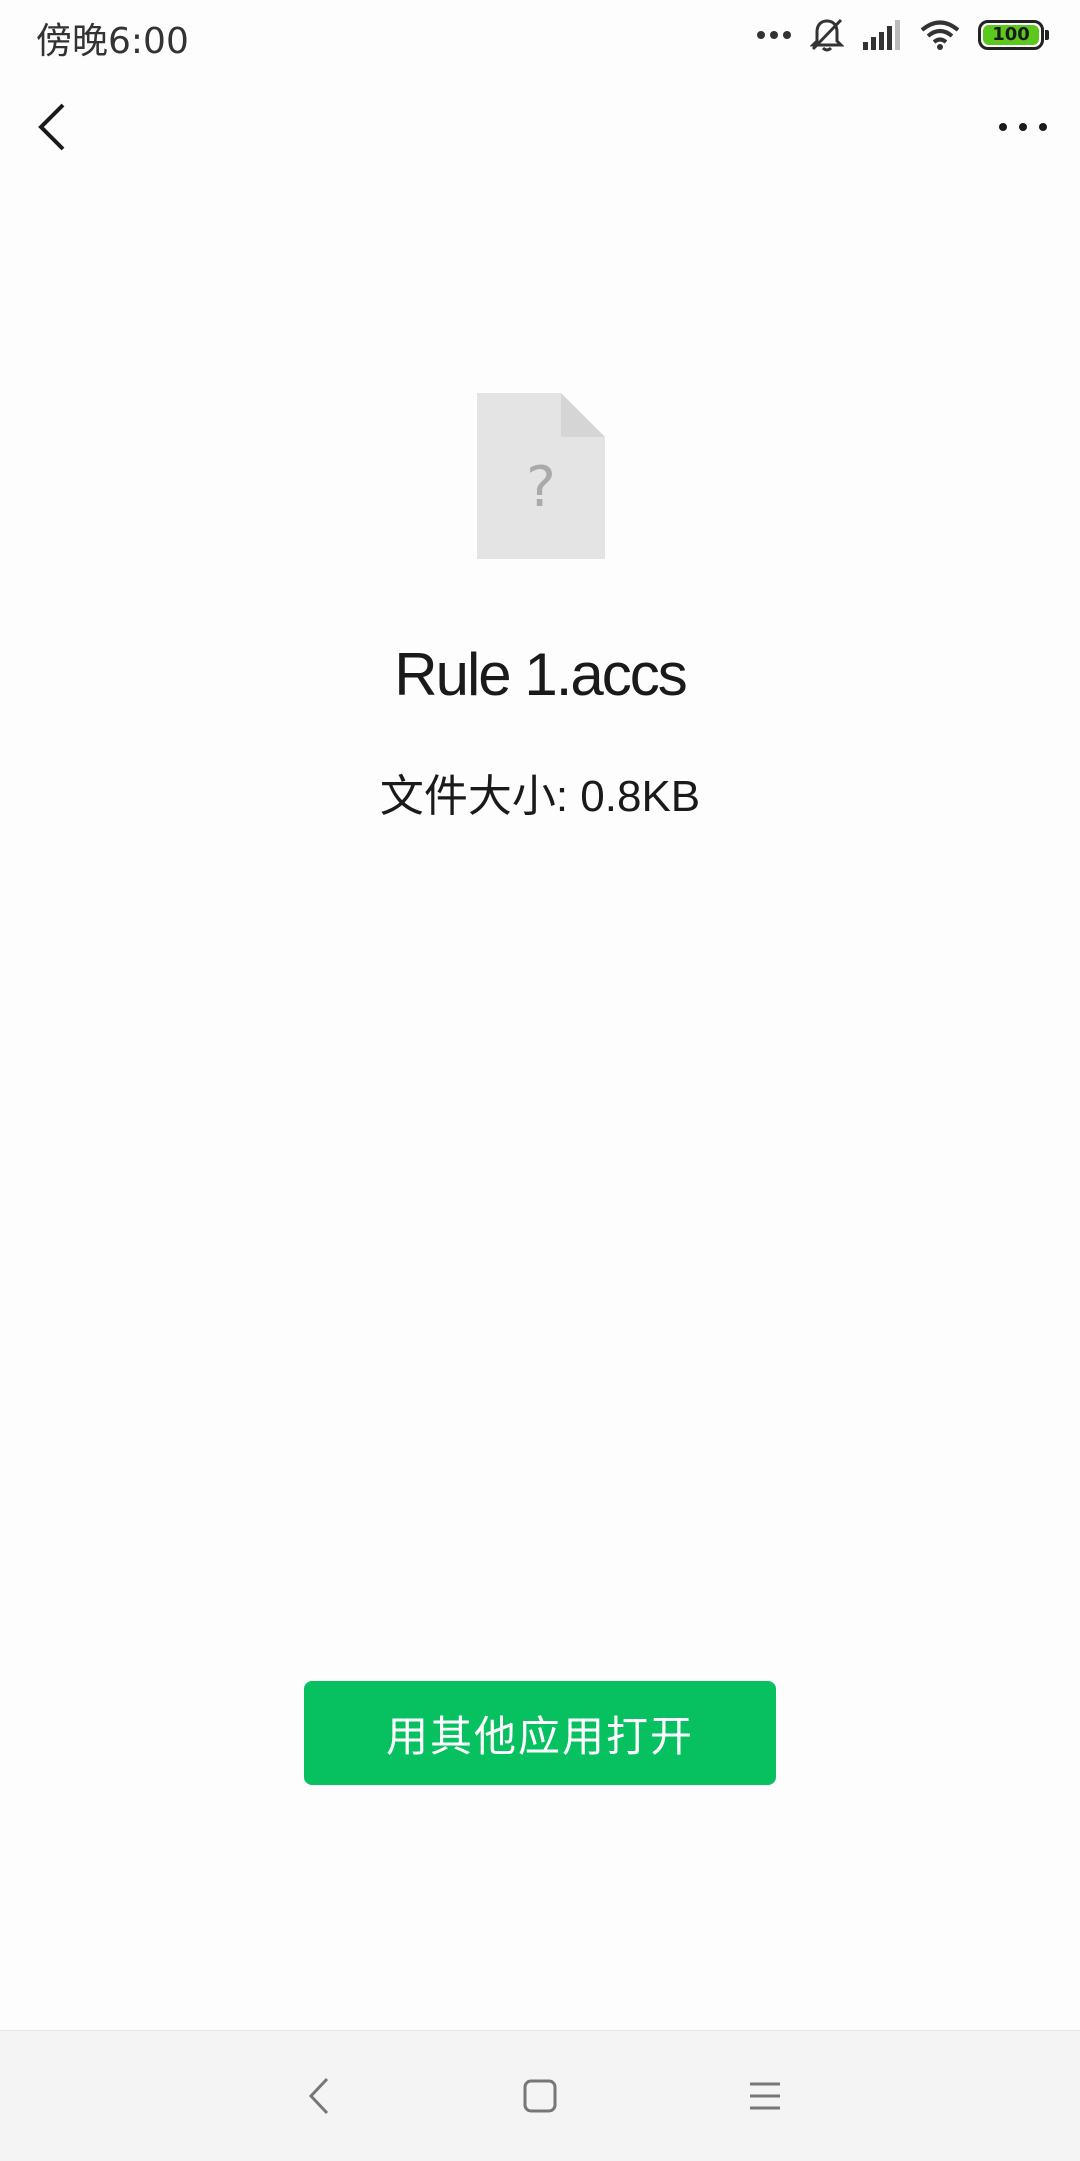  I want to click on battery-level: 100, so click(1011, 35).